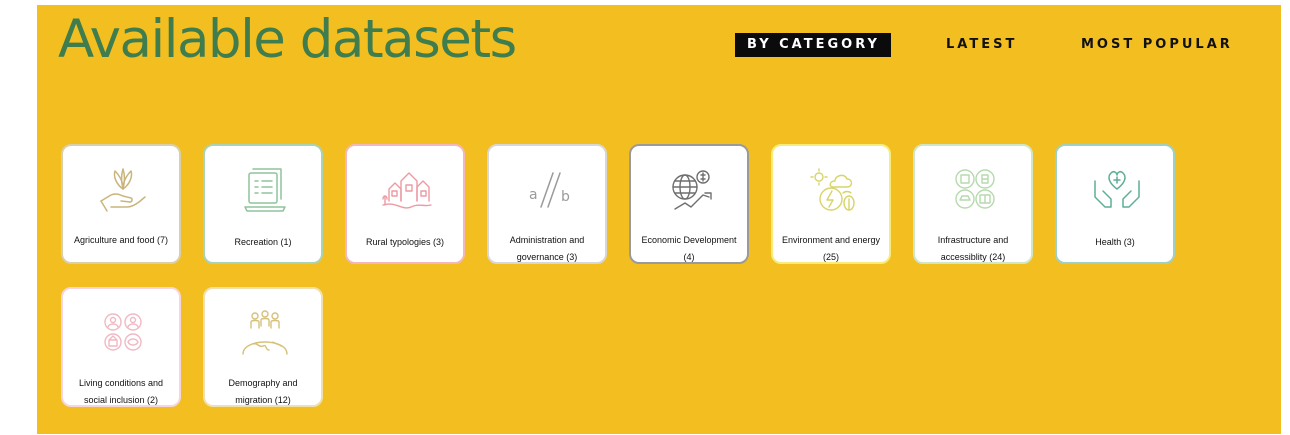  Describe the element at coordinates (265, 333) in the screenshot. I see `people-globe-icon` at that location.